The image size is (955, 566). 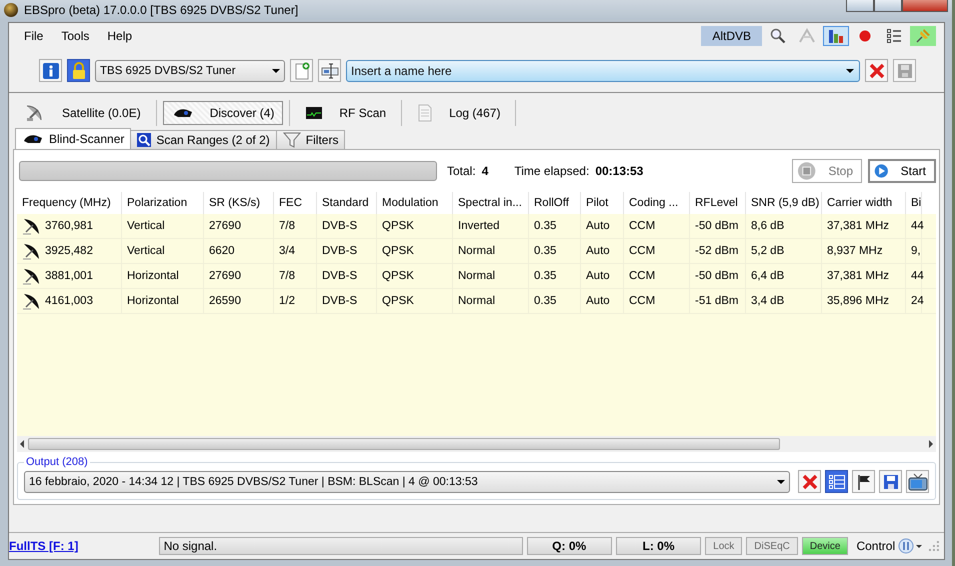 What do you see at coordinates (57, 462) in the screenshot?
I see `output-title: Output (208)` at bounding box center [57, 462].